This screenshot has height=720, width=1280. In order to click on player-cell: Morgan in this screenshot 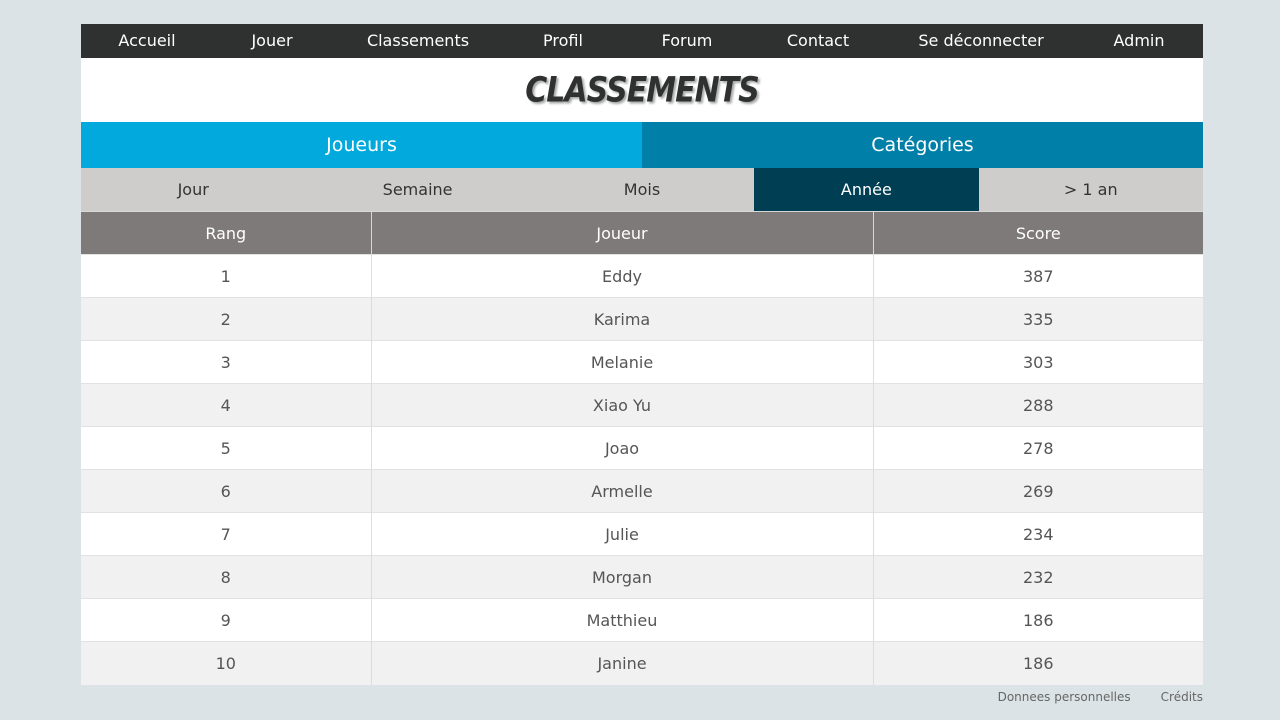, I will do `click(621, 577)`.